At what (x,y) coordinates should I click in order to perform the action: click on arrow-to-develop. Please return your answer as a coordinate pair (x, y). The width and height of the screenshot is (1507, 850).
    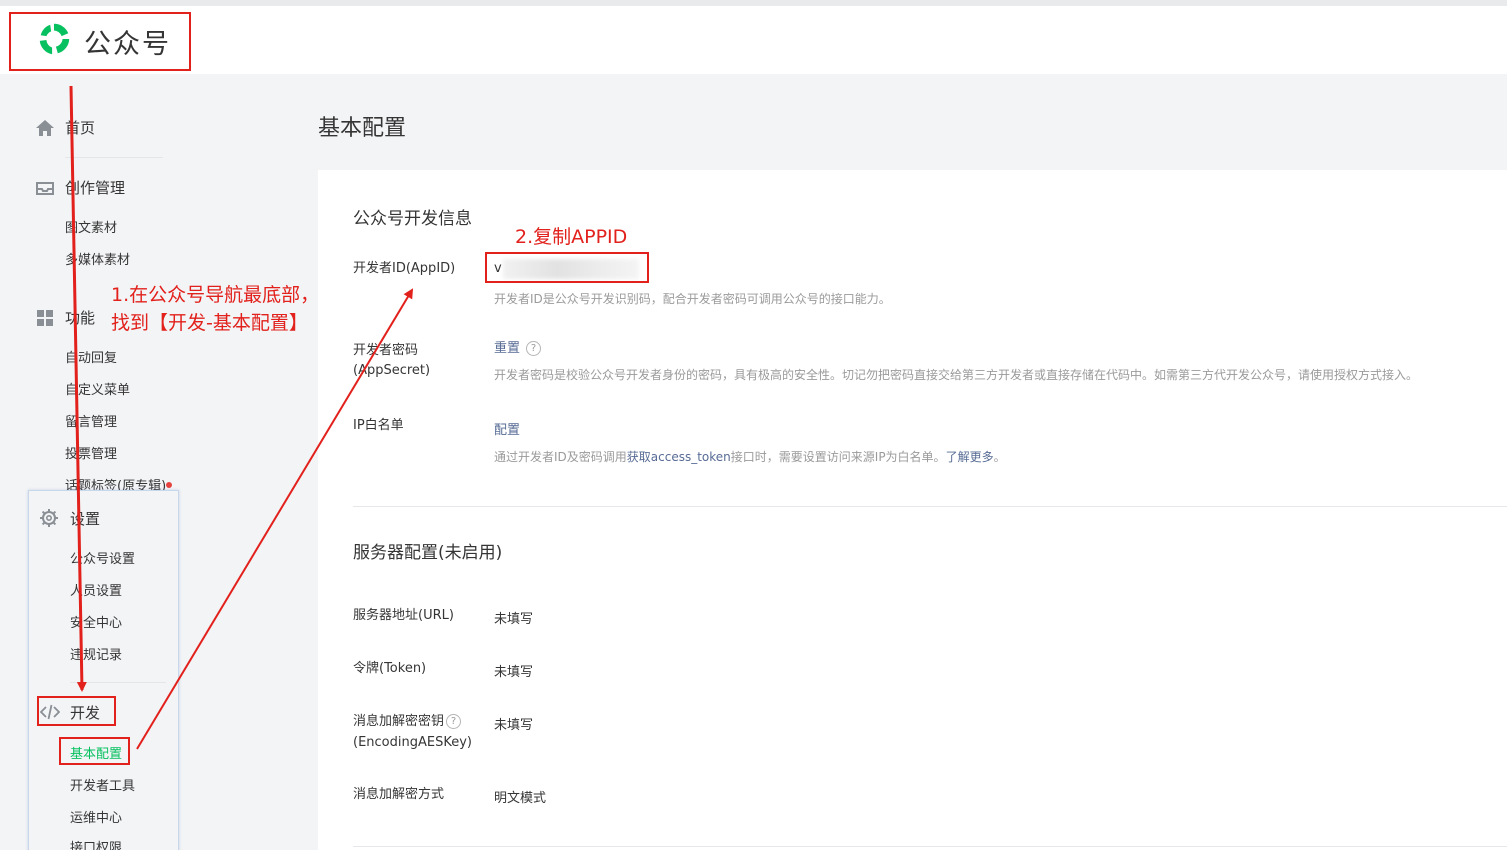
    Looking at the image, I should click on (78, 388).